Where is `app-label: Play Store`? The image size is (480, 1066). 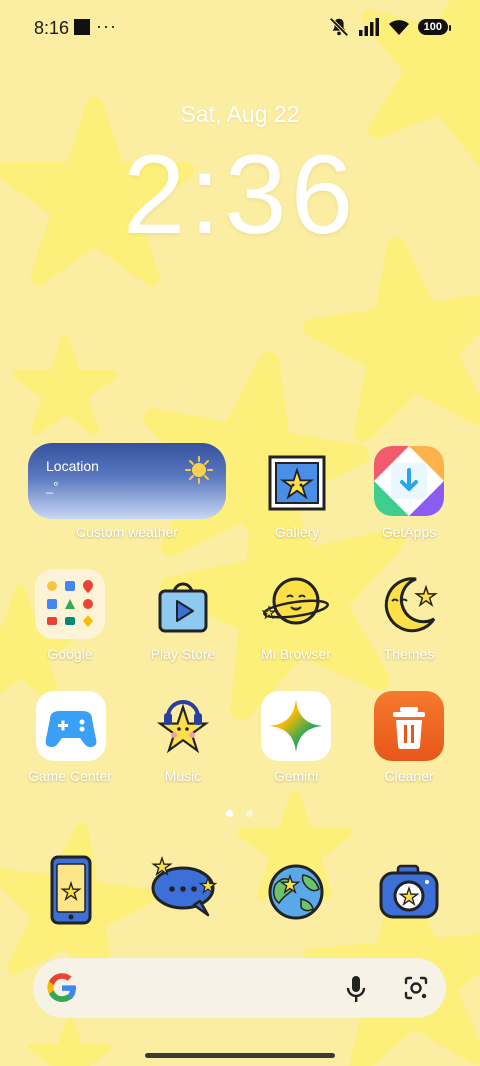
app-label: Play Store is located at coordinates (183, 654).